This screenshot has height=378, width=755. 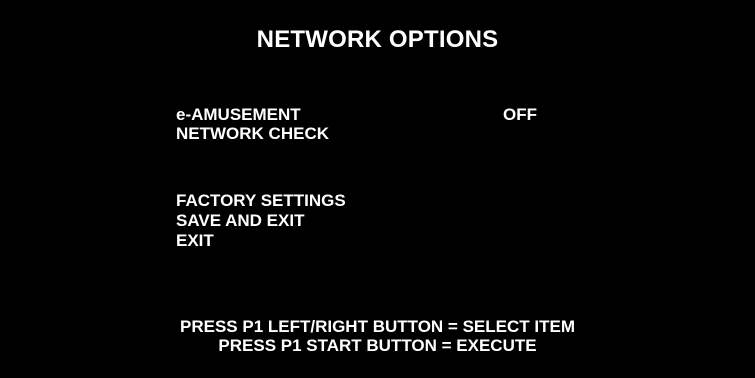 What do you see at coordinates (377, 326) in the screenshot?
I see `instruction-select-item: PRESS P1 LEFT/RIGHT BUTTON = SELECT ITEM` at bounding box center [377, 326].